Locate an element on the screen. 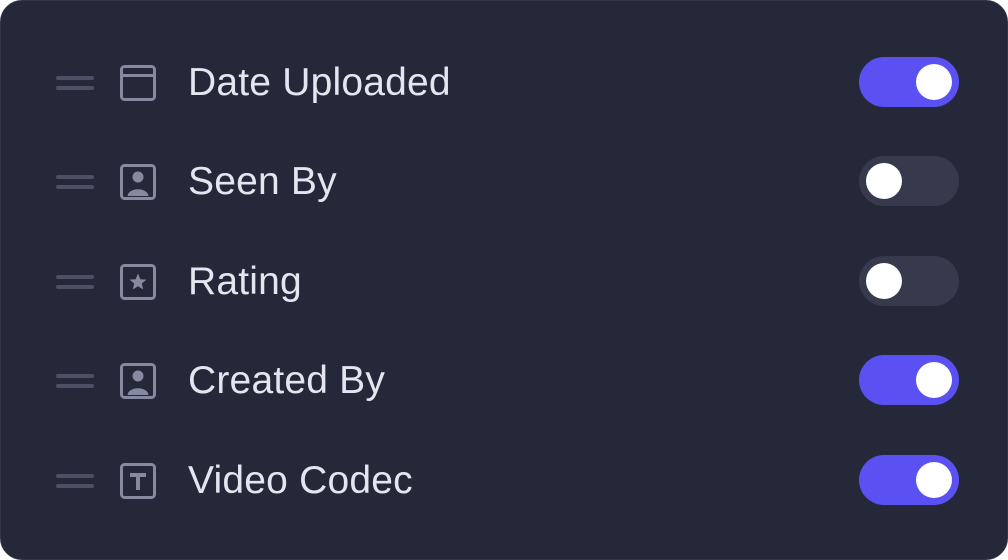 Image resolution: width=1008 pixels, height=560 pixels. column-row-rating: Rating is located at coordinates (504, 282).